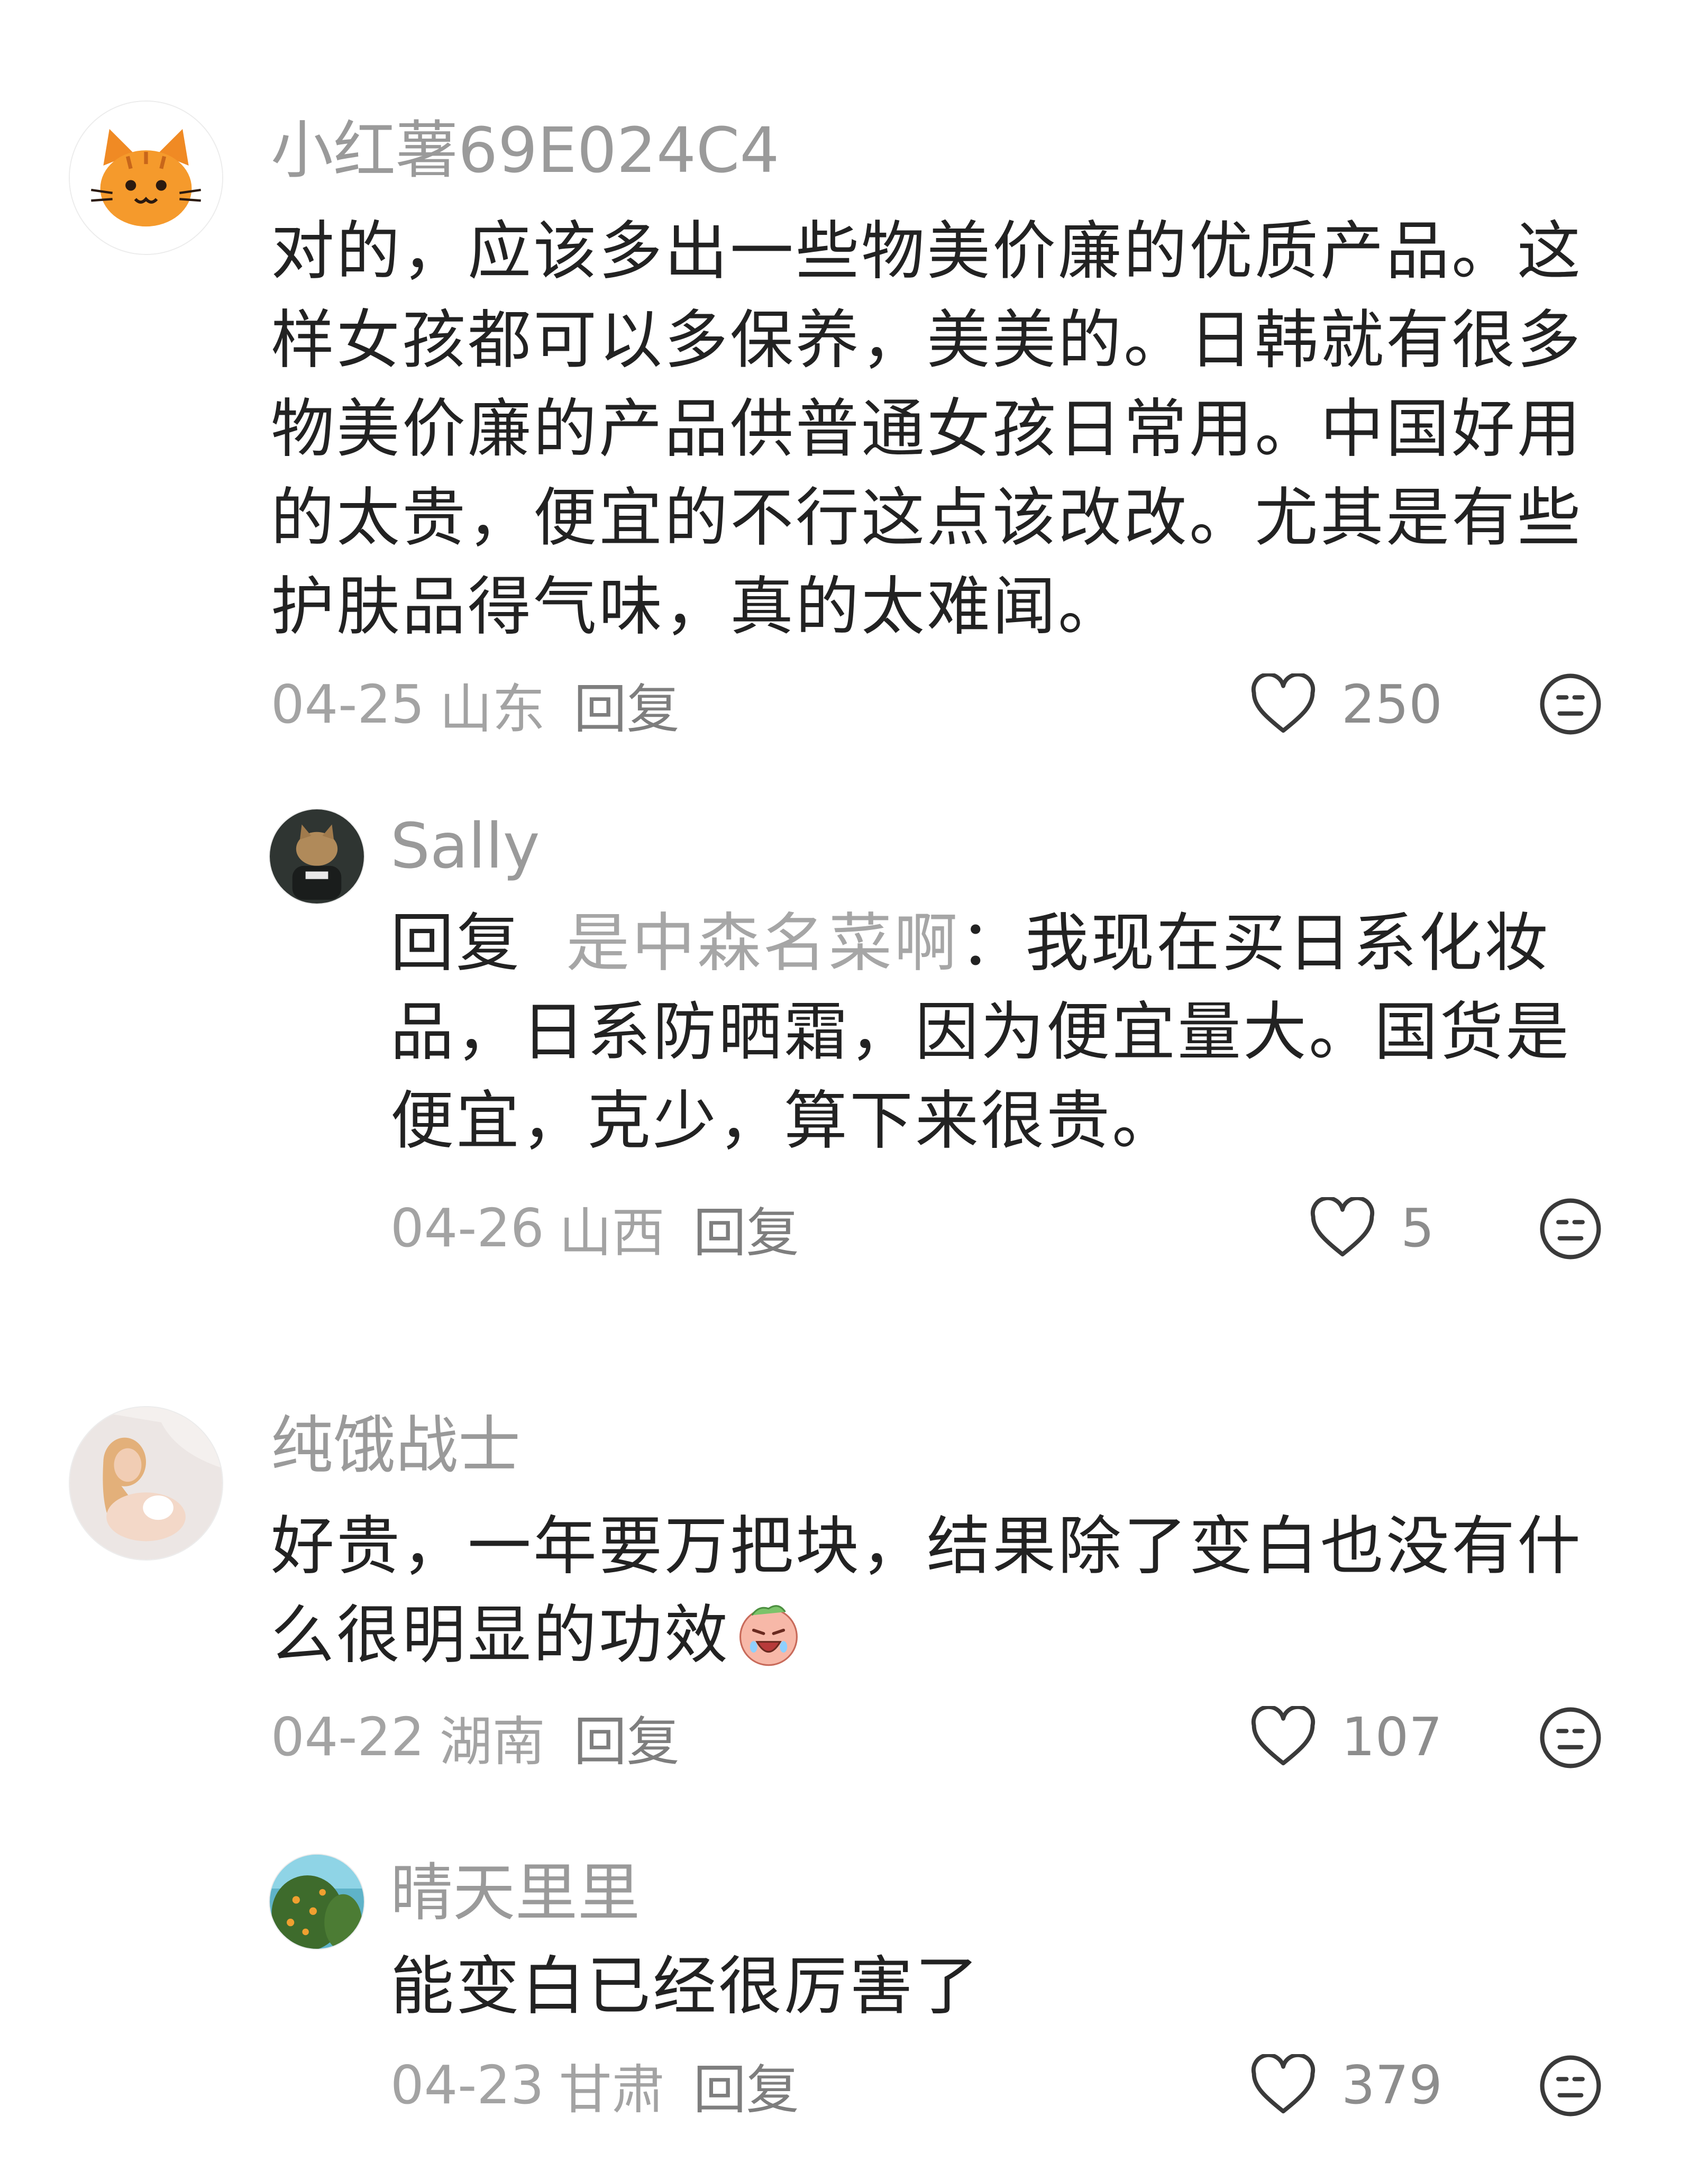 The image size is (1708, 2162). I want to click on orange-cat-avatar-icon, so click(146, 178).